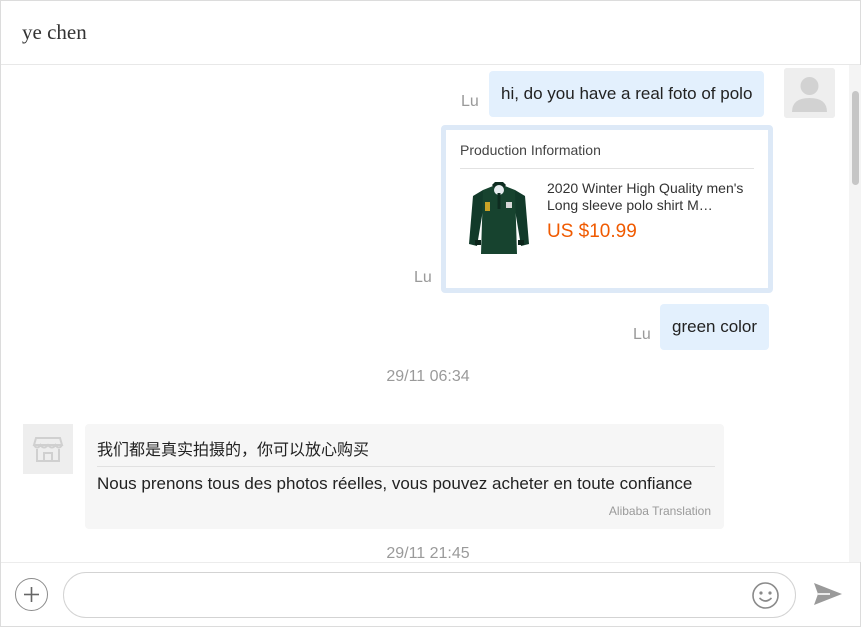 The height and width of the screenshot is (627, 861). I want to click on product-image, so click(499, 219).